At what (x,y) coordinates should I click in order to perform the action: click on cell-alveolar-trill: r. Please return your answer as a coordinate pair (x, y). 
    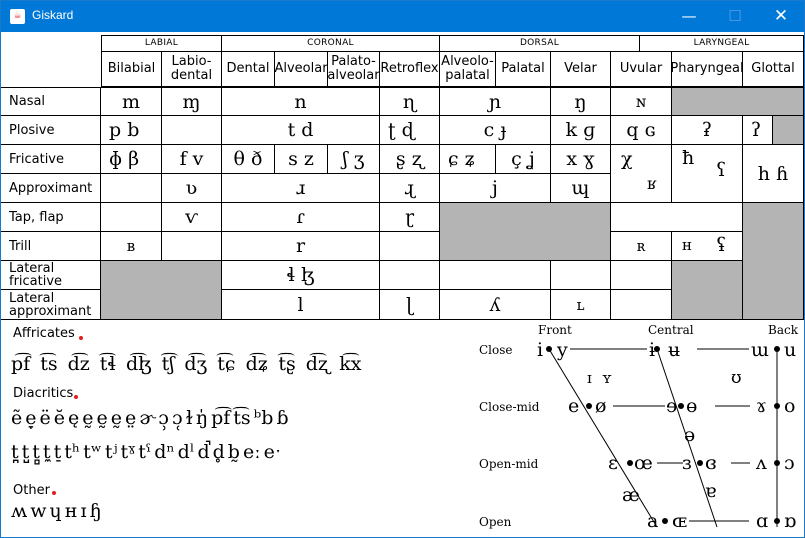
    Looking at the image, I should click on (301, 246).